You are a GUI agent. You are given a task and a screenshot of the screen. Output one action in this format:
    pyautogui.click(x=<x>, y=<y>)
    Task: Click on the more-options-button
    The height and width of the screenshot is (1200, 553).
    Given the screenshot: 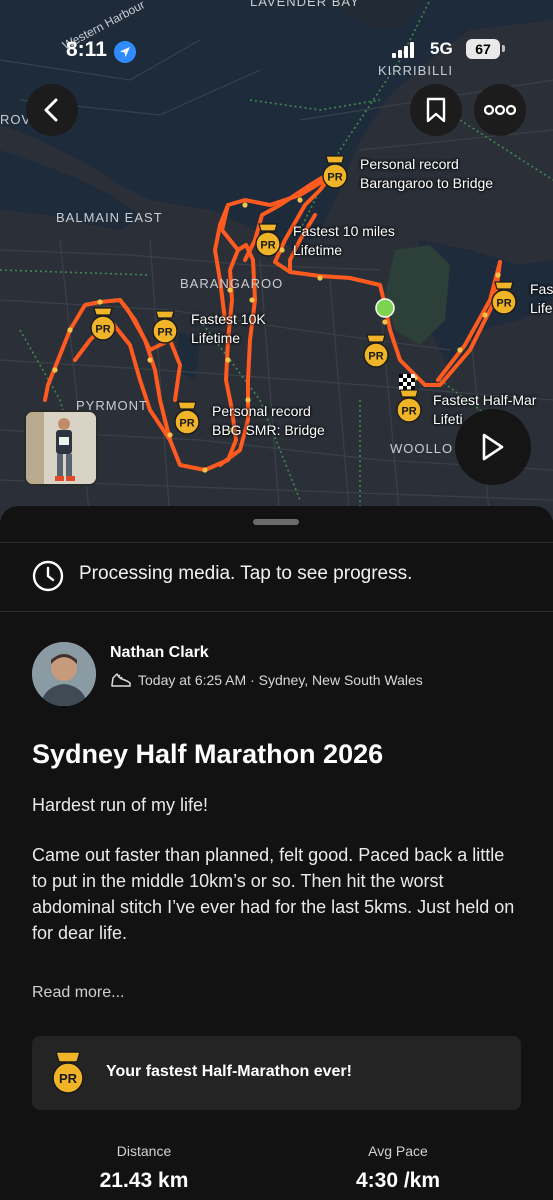 What is the action you would take?
    pyautogui.click(x=500, y=110)
    